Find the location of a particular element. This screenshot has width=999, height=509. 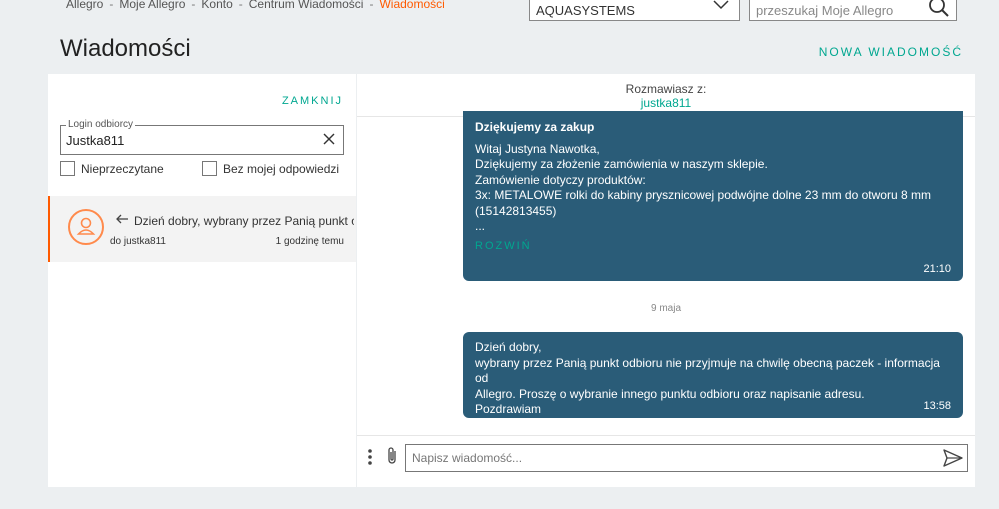

breadcrumb-konto: Konto is located at coordinates (216, 5).